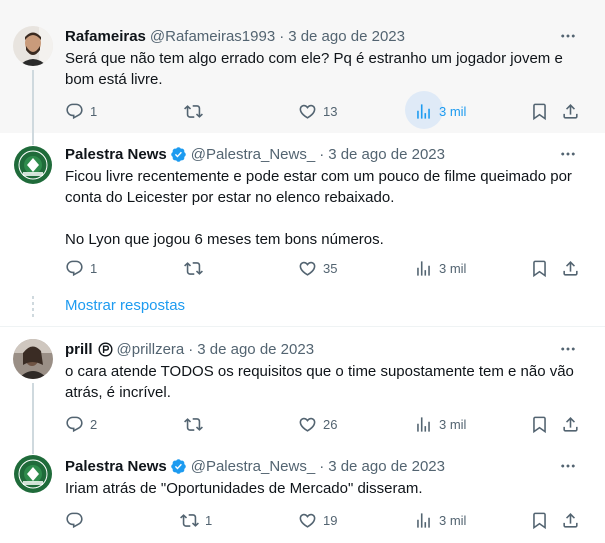  Describe the element at coordinates (105, 36) in the screenshot. I see `author-name: Rafameiras` at that location.